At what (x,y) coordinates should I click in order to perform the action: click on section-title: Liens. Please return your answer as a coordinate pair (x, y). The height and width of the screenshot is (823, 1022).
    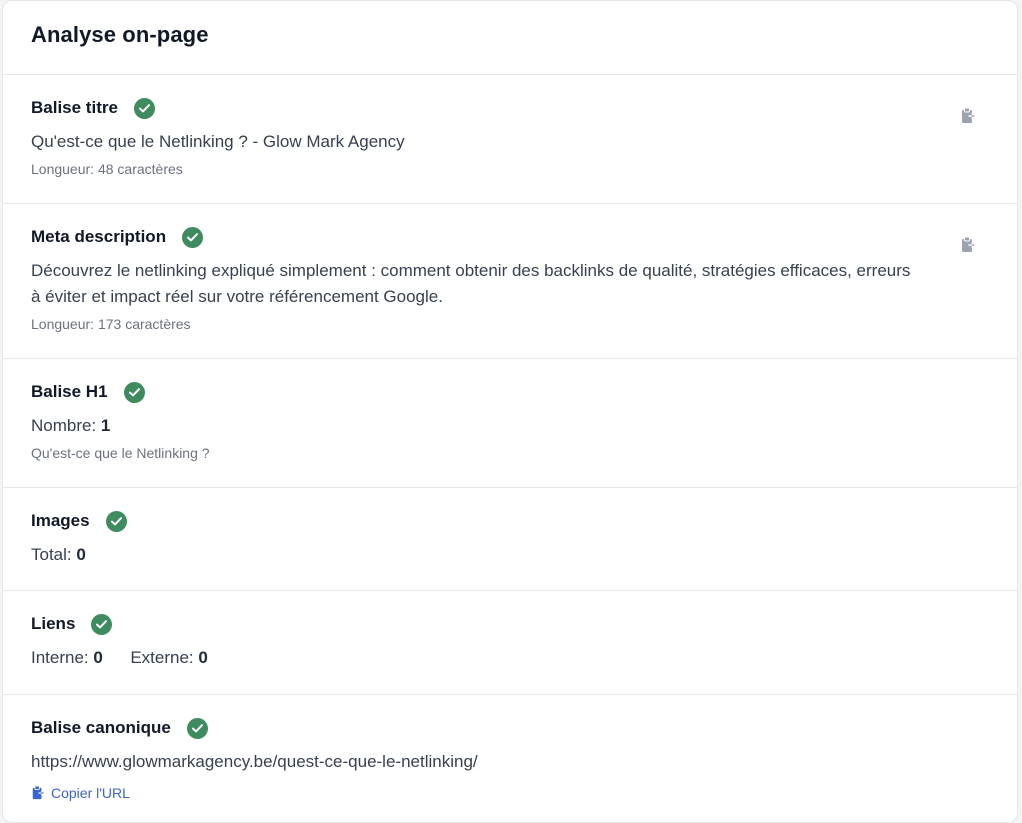
    Looking at the image, I should click on (53, 623).